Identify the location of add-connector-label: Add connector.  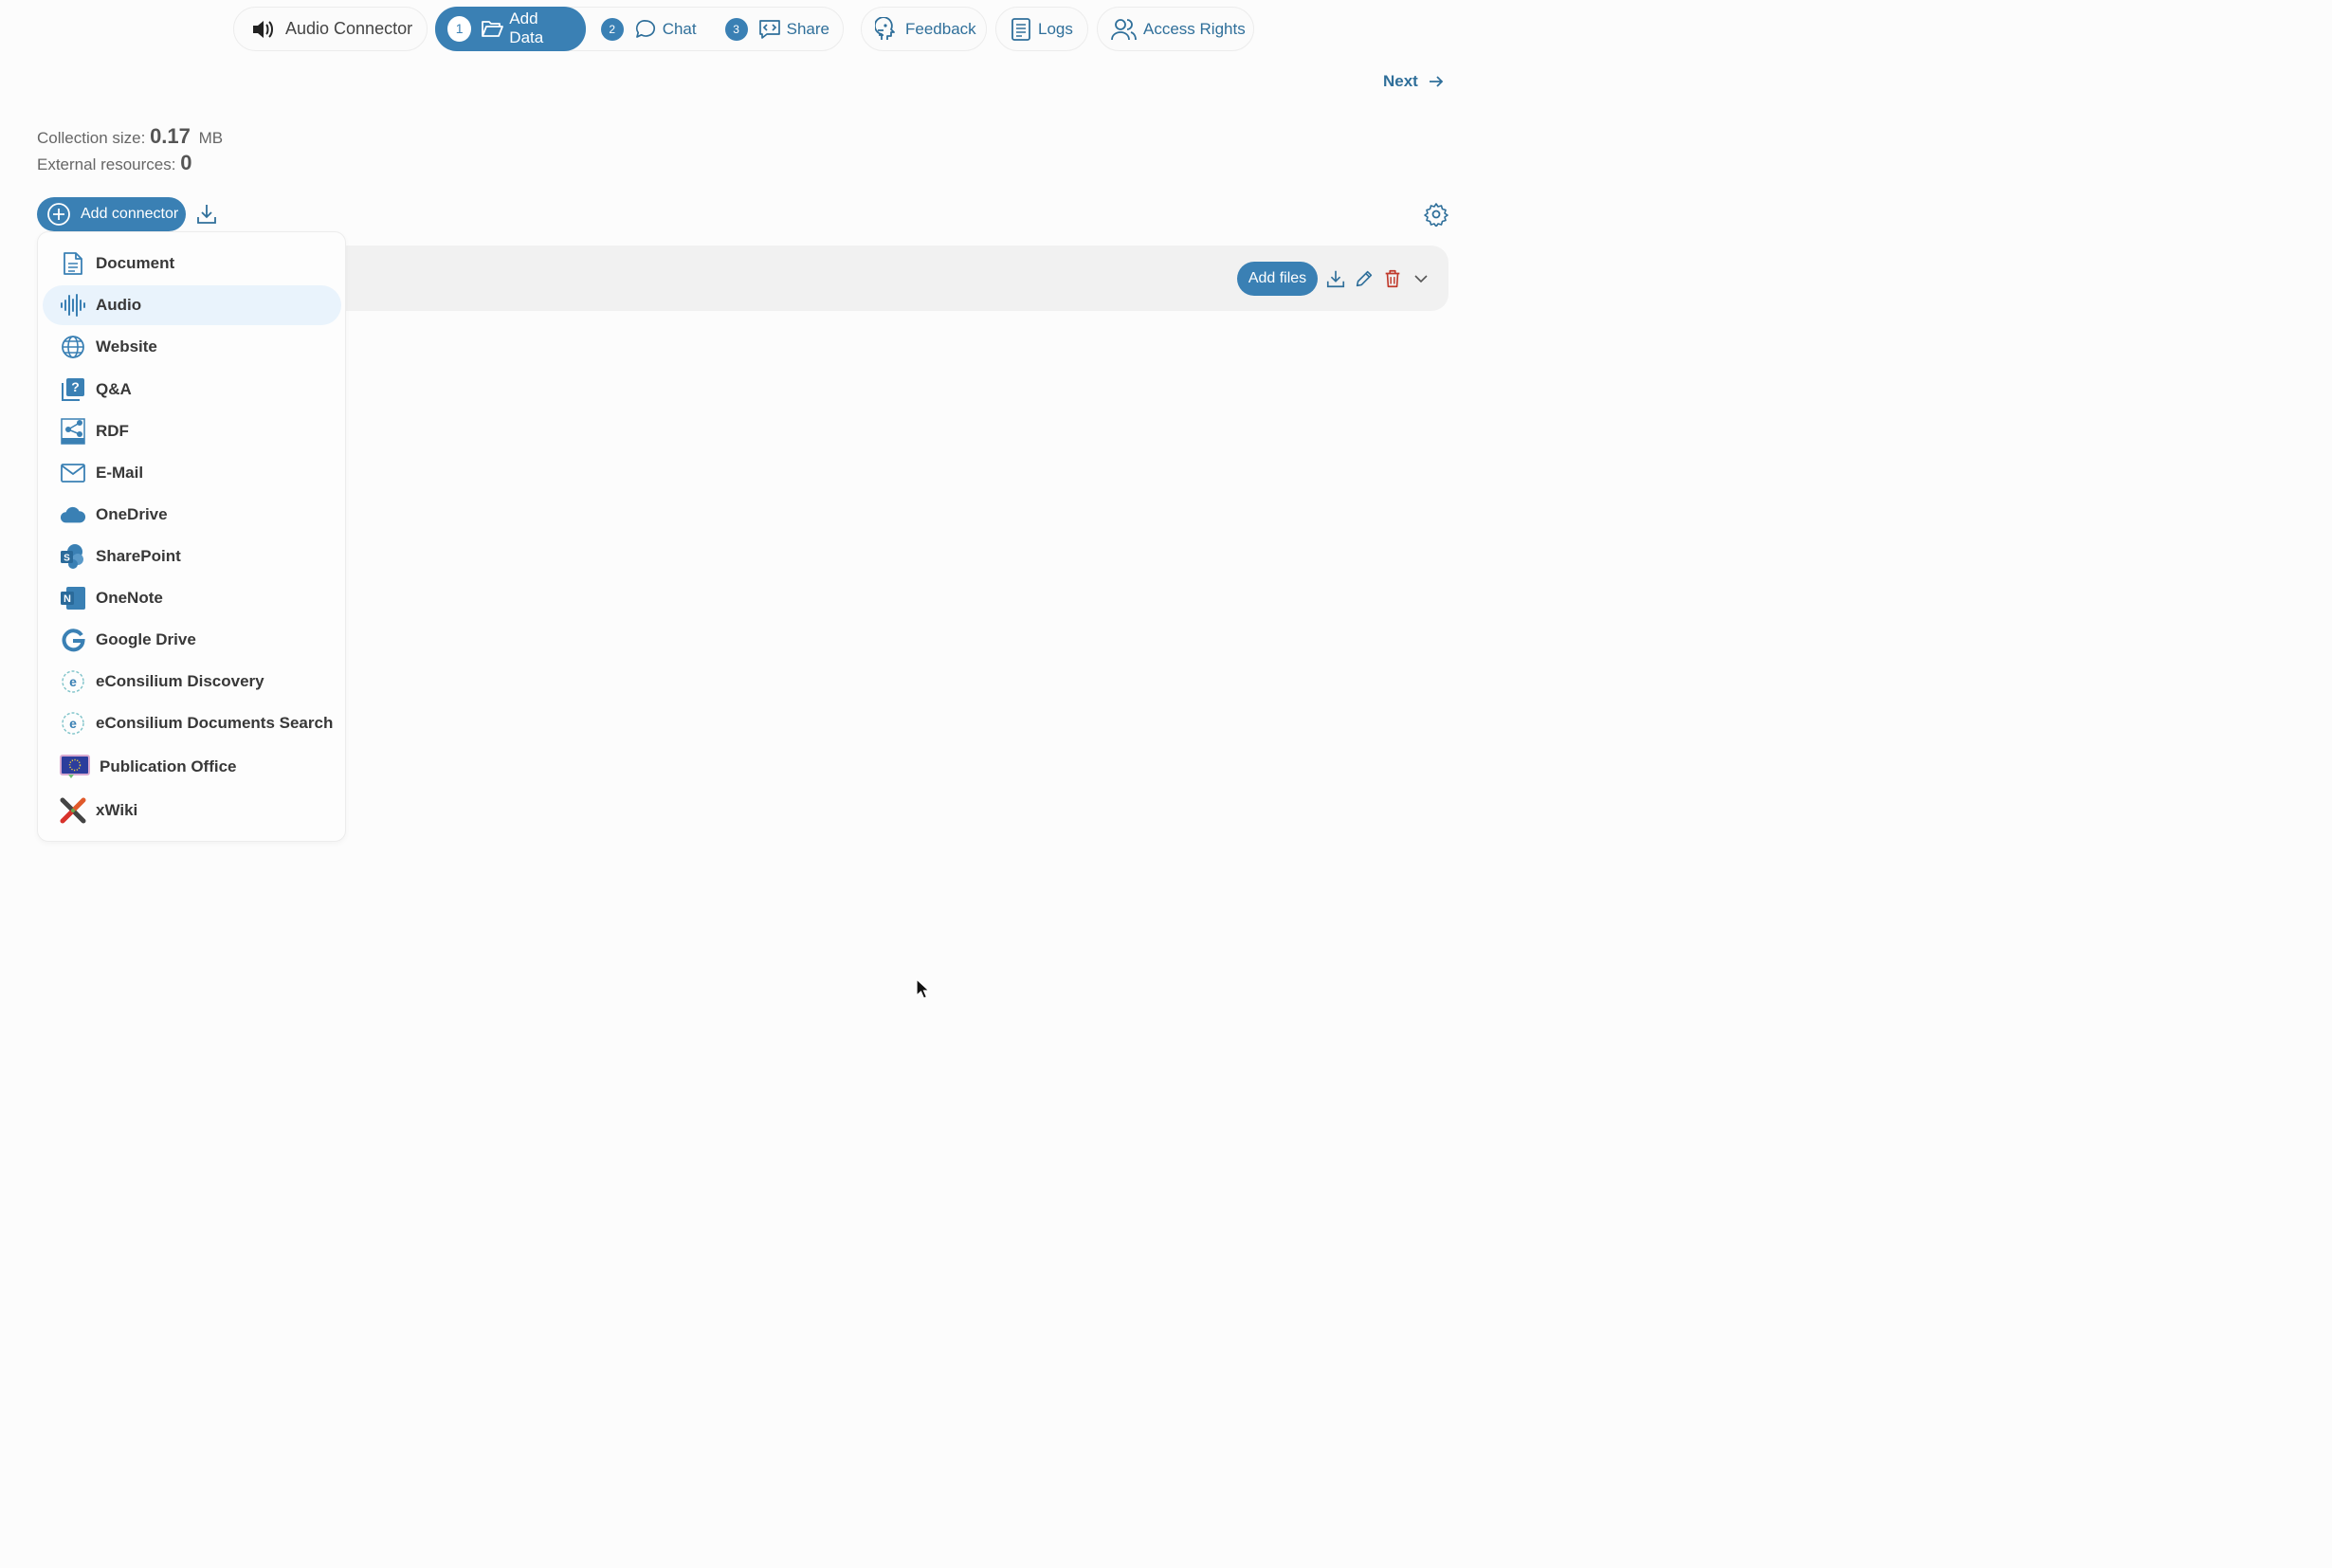
(130, 214).